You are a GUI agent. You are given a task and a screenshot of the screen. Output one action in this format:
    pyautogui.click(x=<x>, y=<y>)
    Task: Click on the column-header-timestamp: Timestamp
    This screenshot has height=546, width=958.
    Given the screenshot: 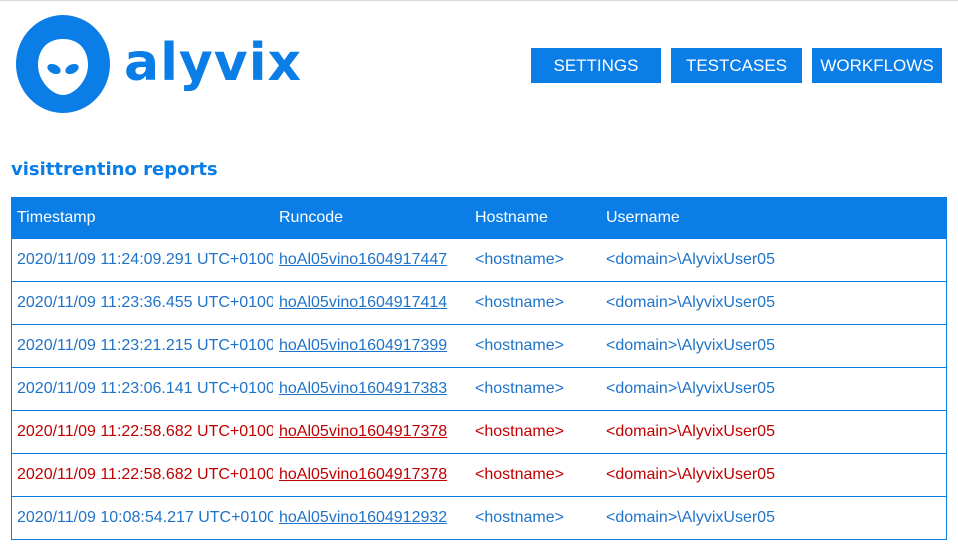 What is the action you would take?
    pyautogui.click(x=56, y=217)
    